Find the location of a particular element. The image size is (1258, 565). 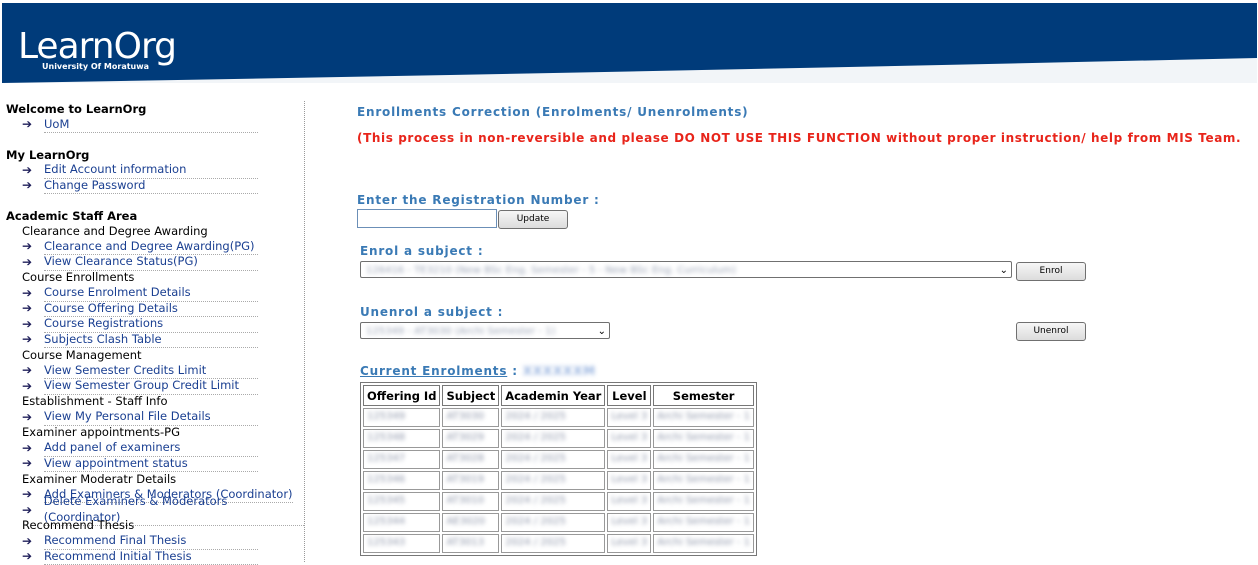

sidebar-link: ➔Course Offering Details is located at coordinates (155, 309).